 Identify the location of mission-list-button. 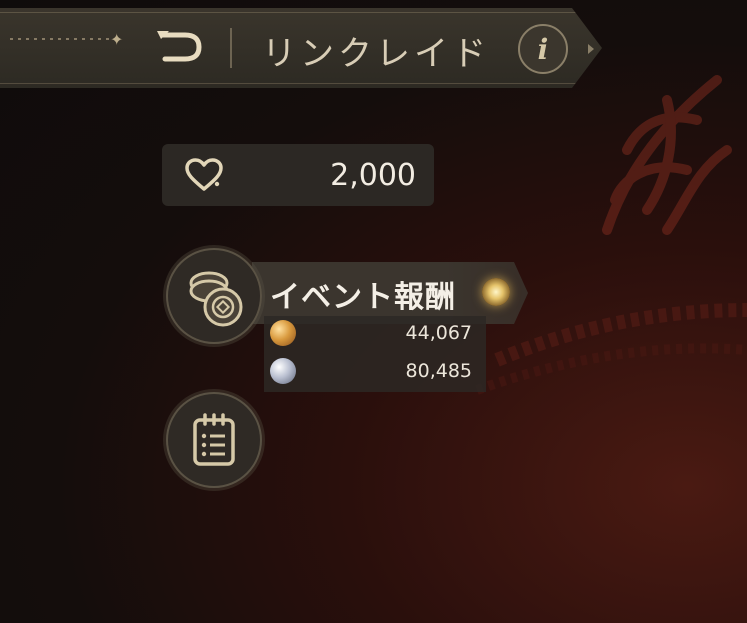
(214, 440).